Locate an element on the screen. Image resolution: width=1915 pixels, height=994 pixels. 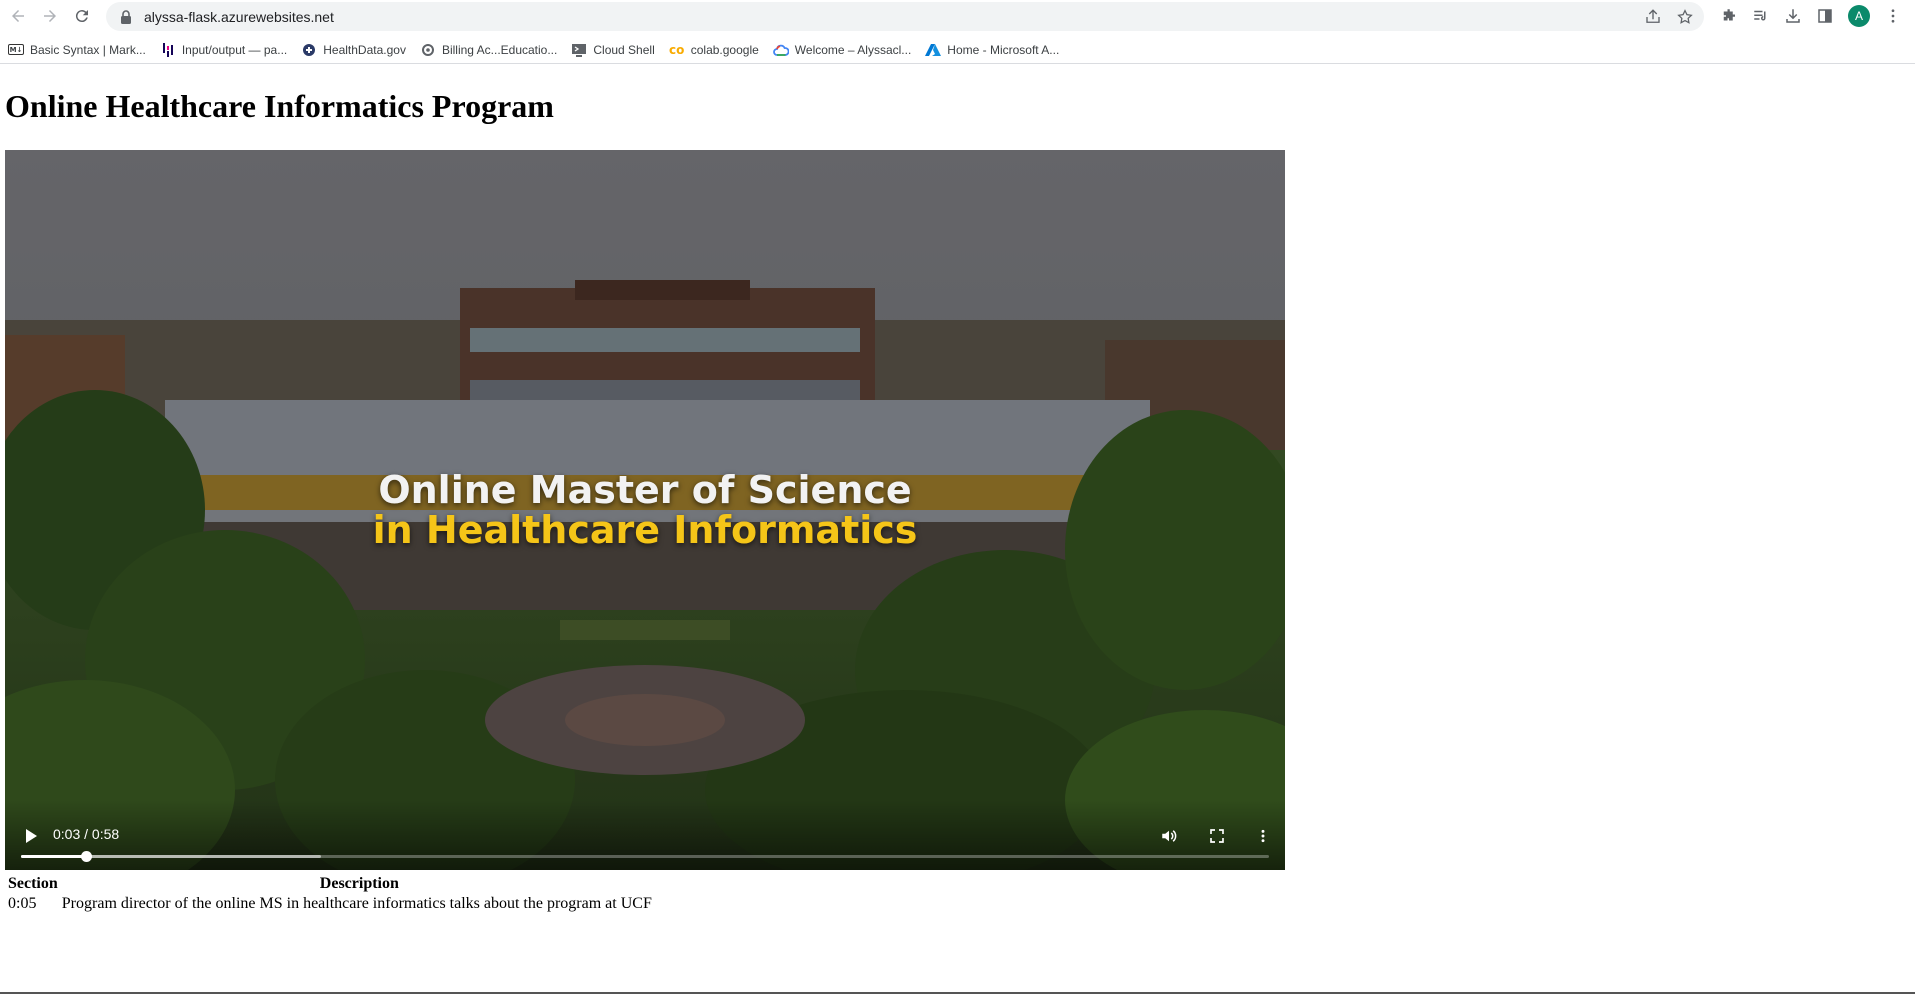
more-options-button is located at coordinates (1263, 836).